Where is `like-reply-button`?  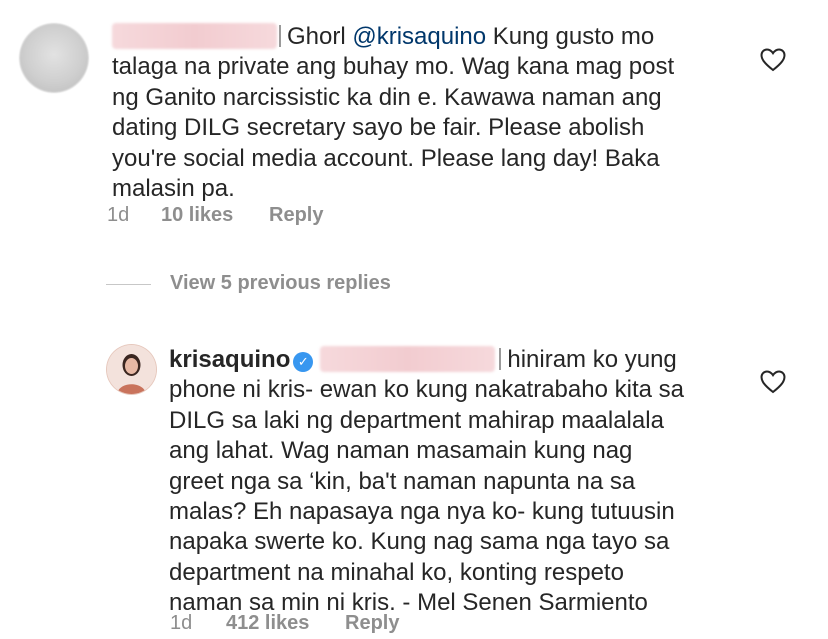
like-reply-button is located at coordinates (773, 382).